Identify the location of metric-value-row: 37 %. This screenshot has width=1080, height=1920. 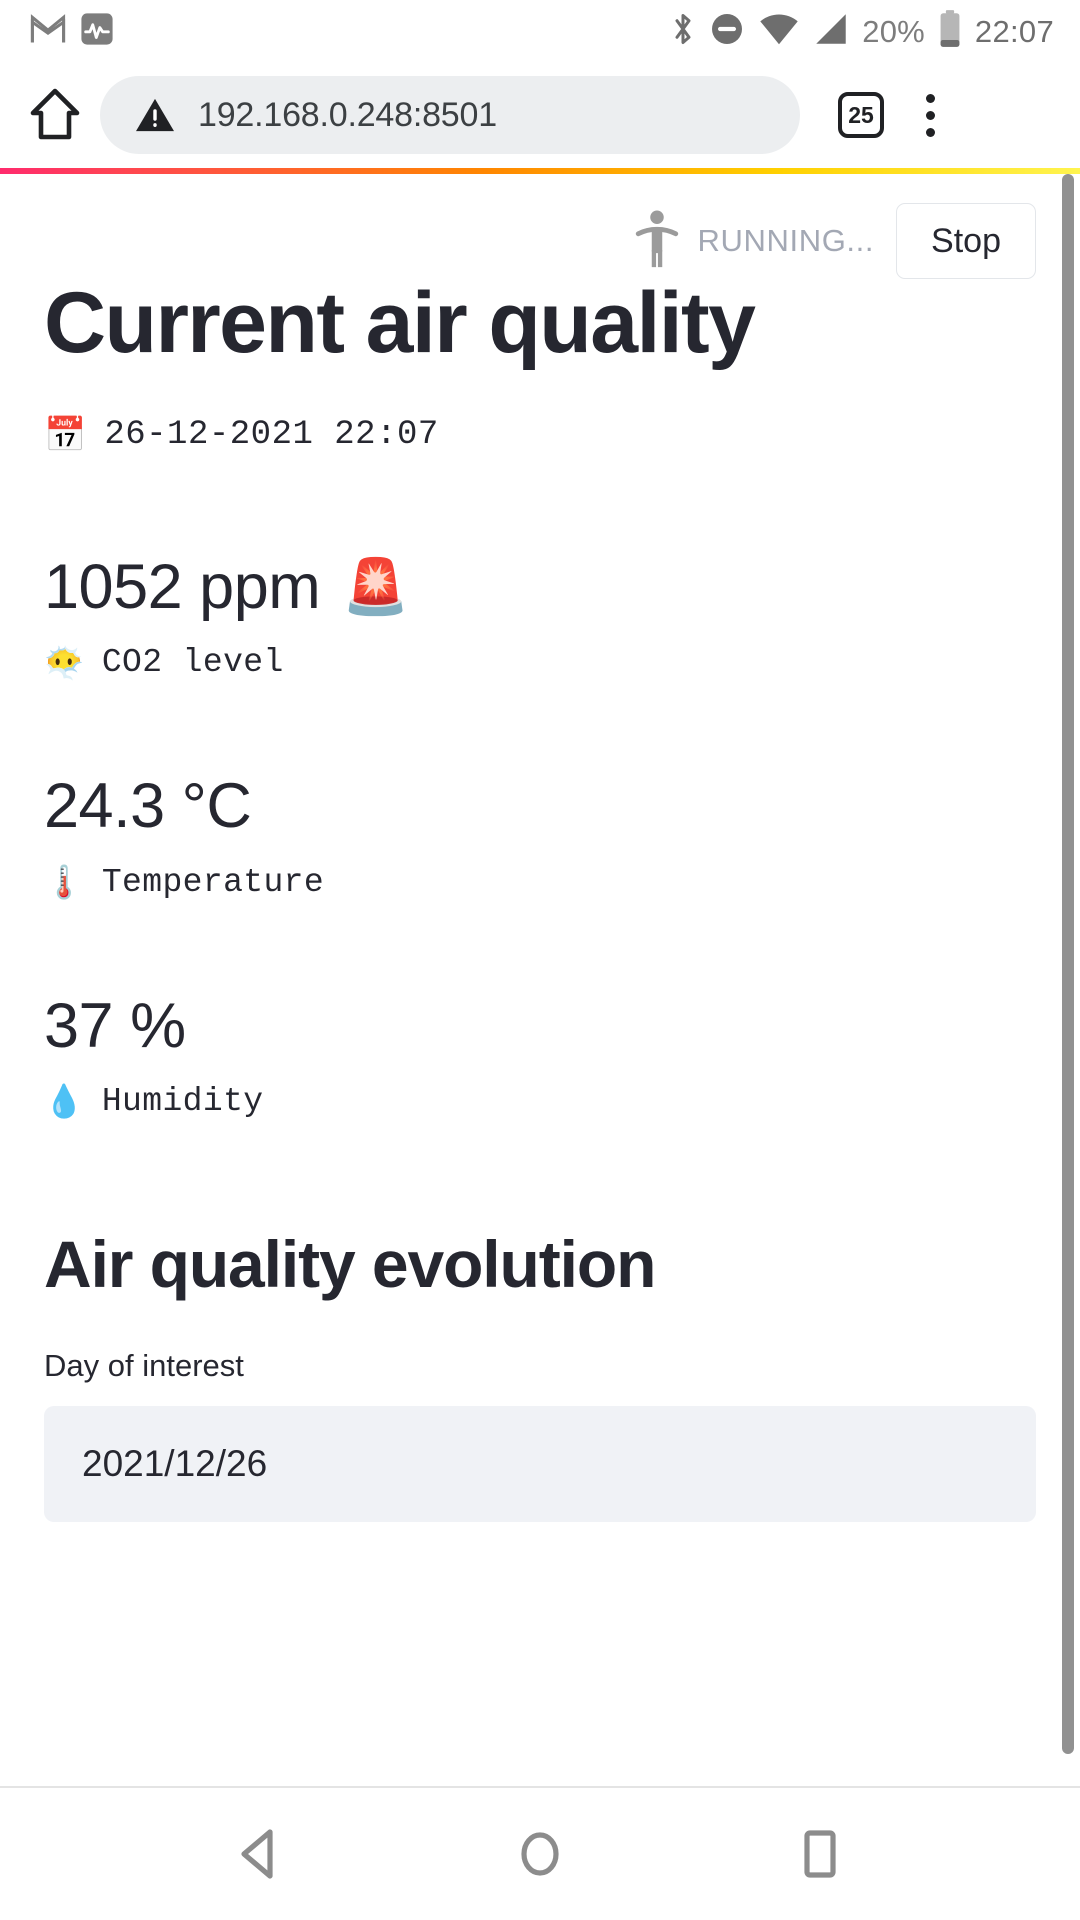
(540, 1025).